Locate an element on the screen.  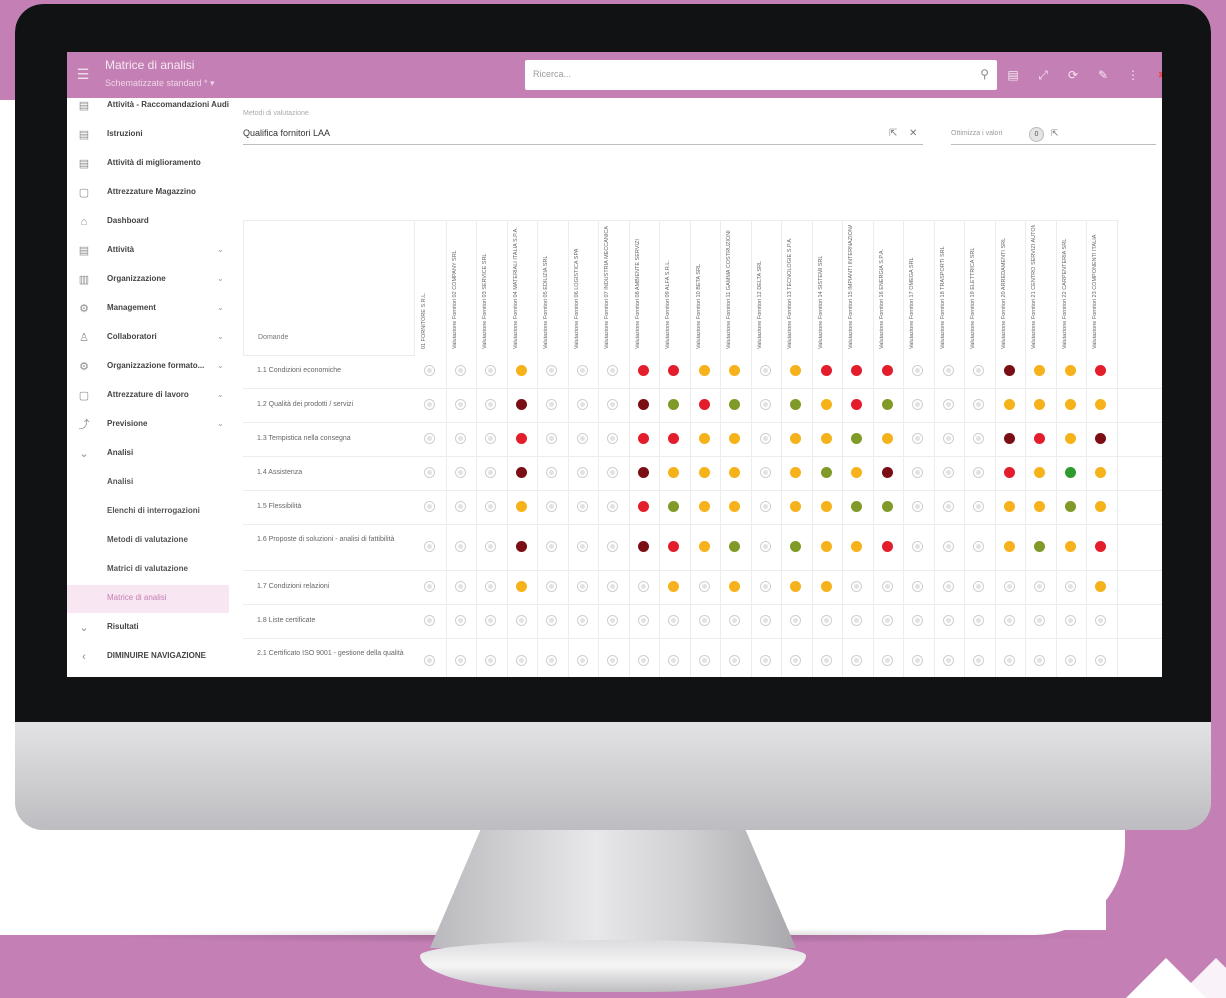
evaluation-method-field: Qualifica fornitori LAA is located at coordinates (583, 135).